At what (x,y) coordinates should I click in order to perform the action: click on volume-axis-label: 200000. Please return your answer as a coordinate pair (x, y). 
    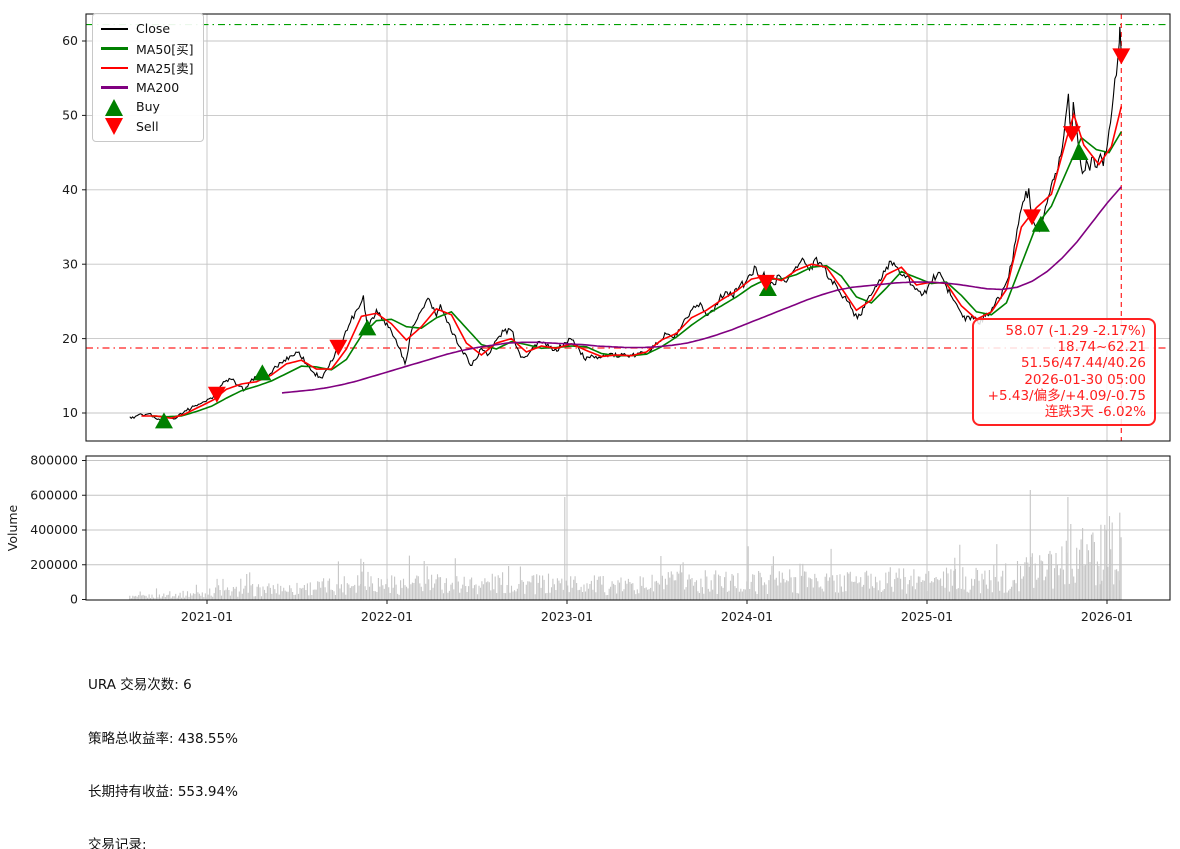
    Looking at the image, I should click on (54, 564).